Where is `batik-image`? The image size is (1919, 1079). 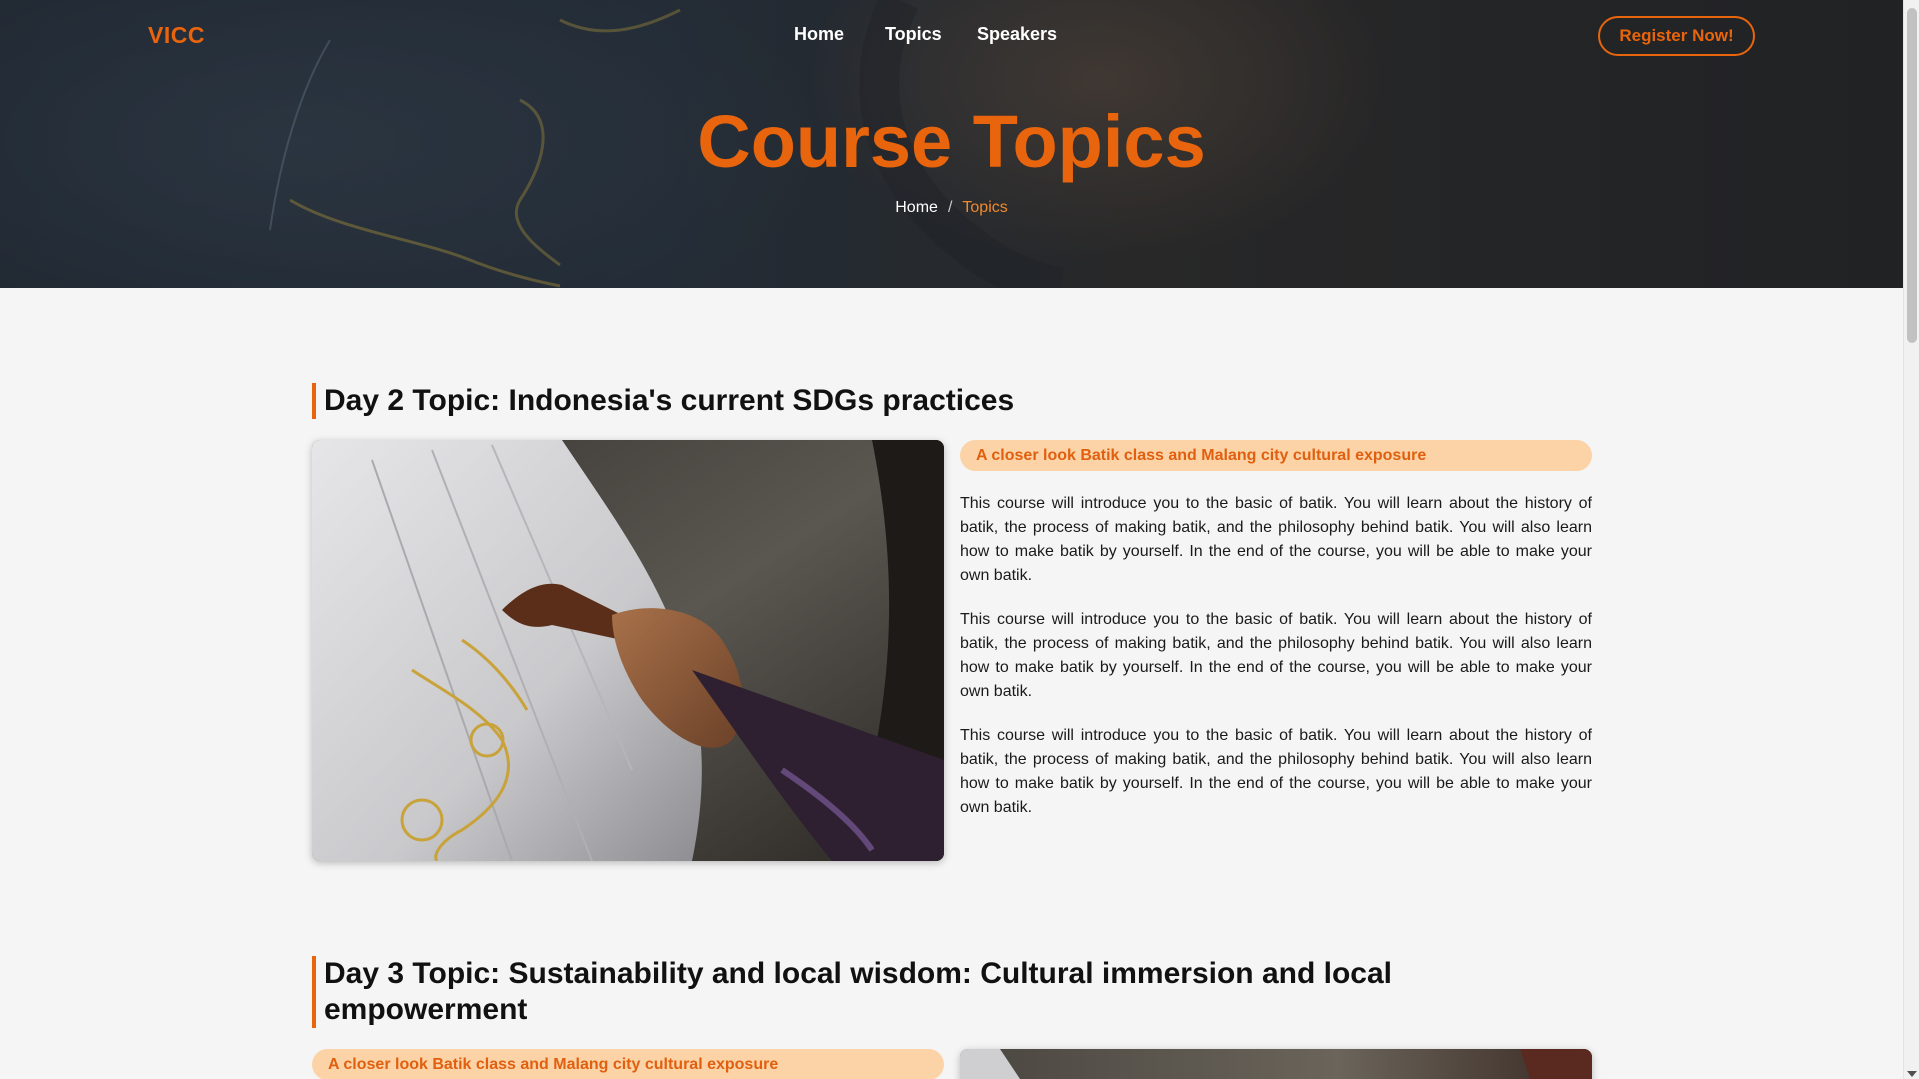
batik-image is located at coordinates (628, 650).